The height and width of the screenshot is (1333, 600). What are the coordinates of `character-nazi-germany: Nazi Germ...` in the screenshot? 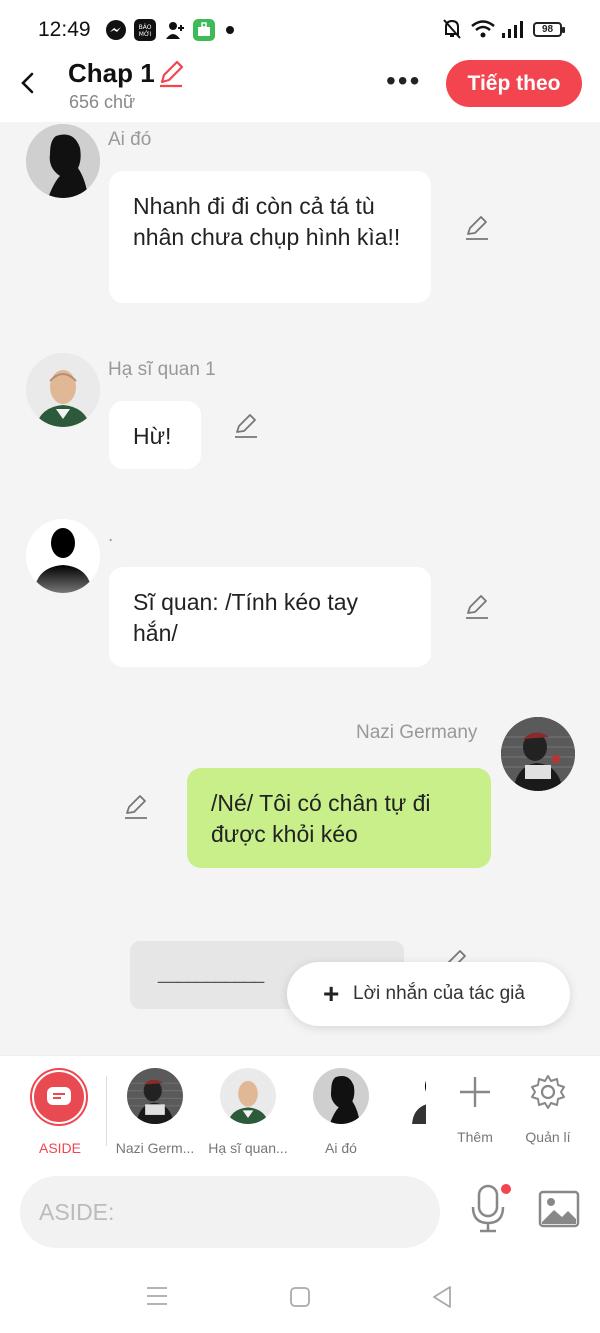 It's located at (155, 1112).